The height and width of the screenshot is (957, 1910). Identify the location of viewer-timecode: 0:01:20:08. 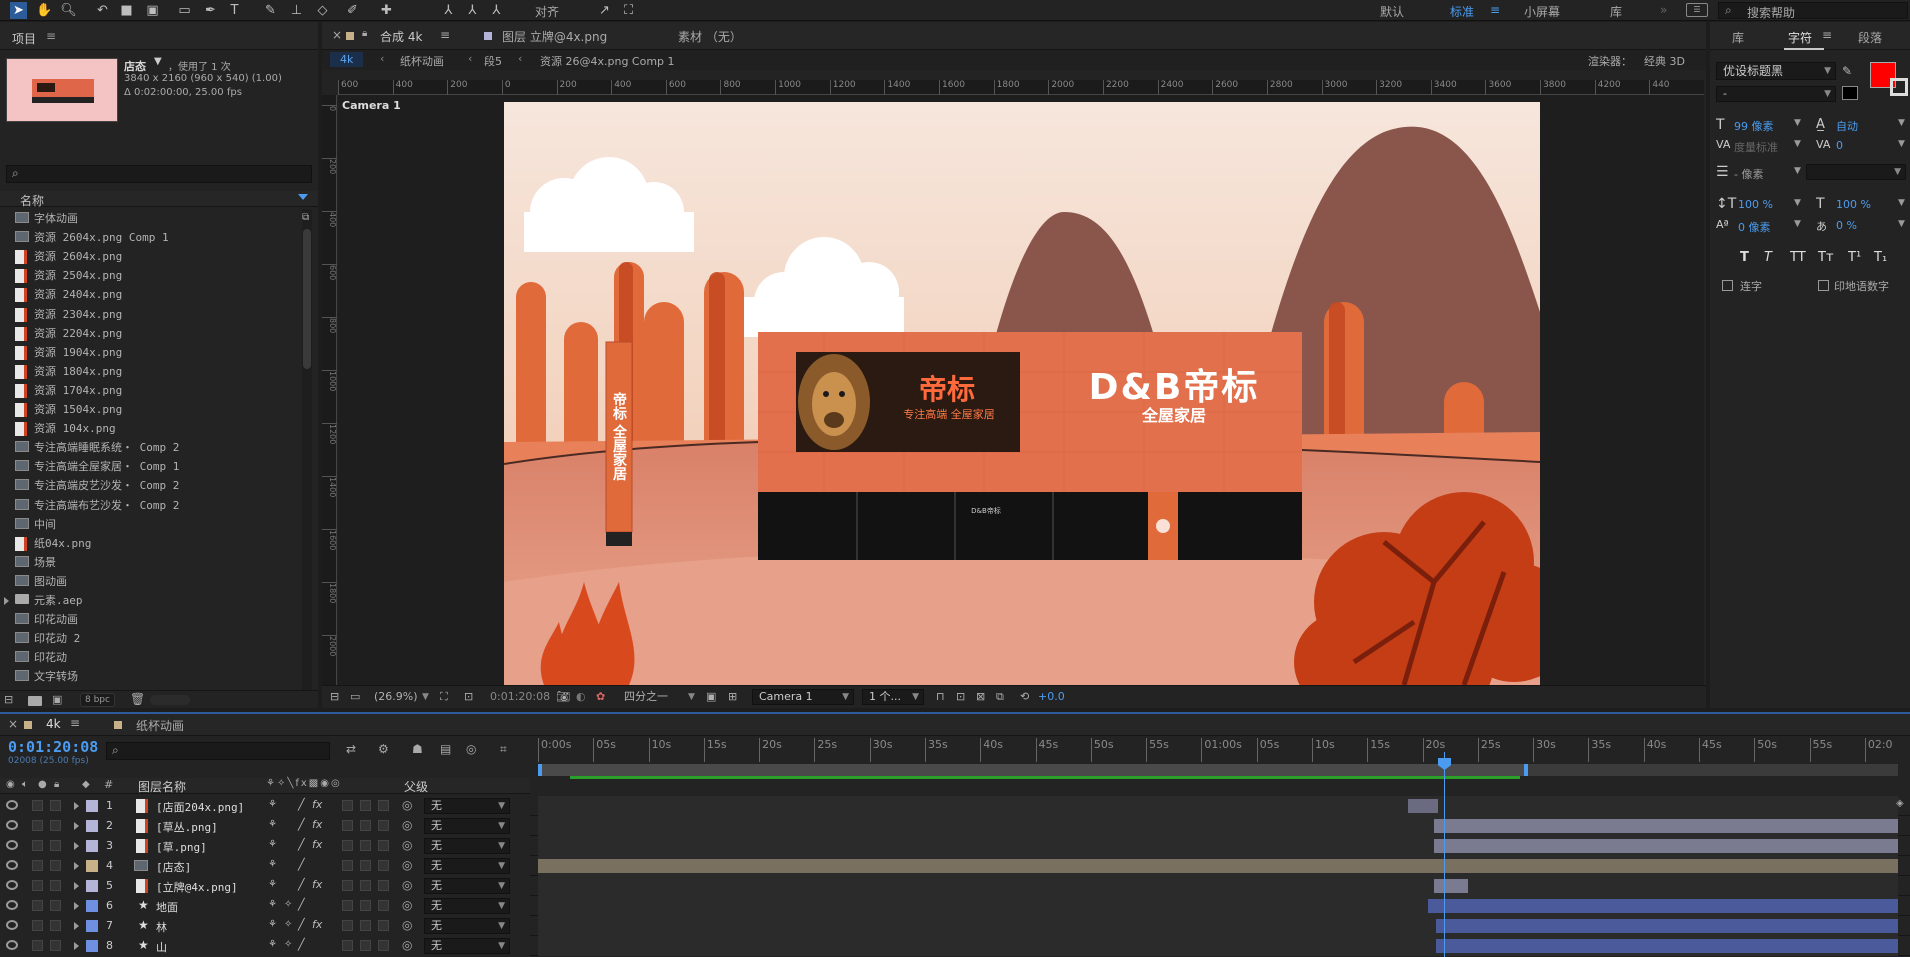
(520, 697).